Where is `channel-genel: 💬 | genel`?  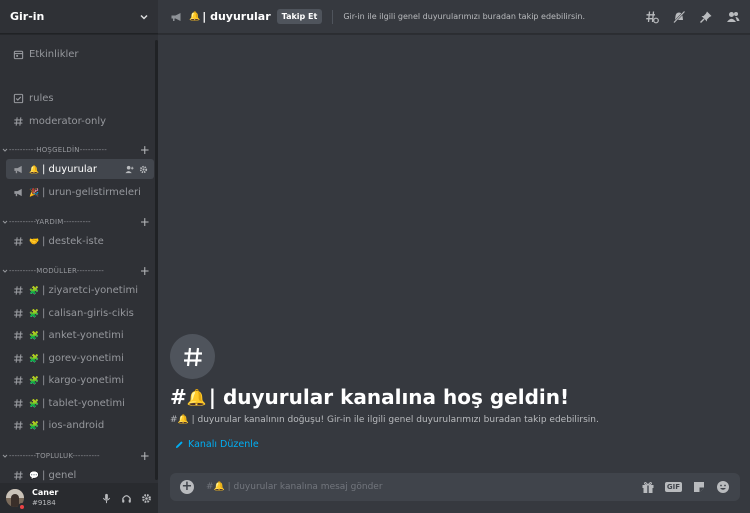 channel-genel: 💬 | genel is located at coordinates (80, 474).